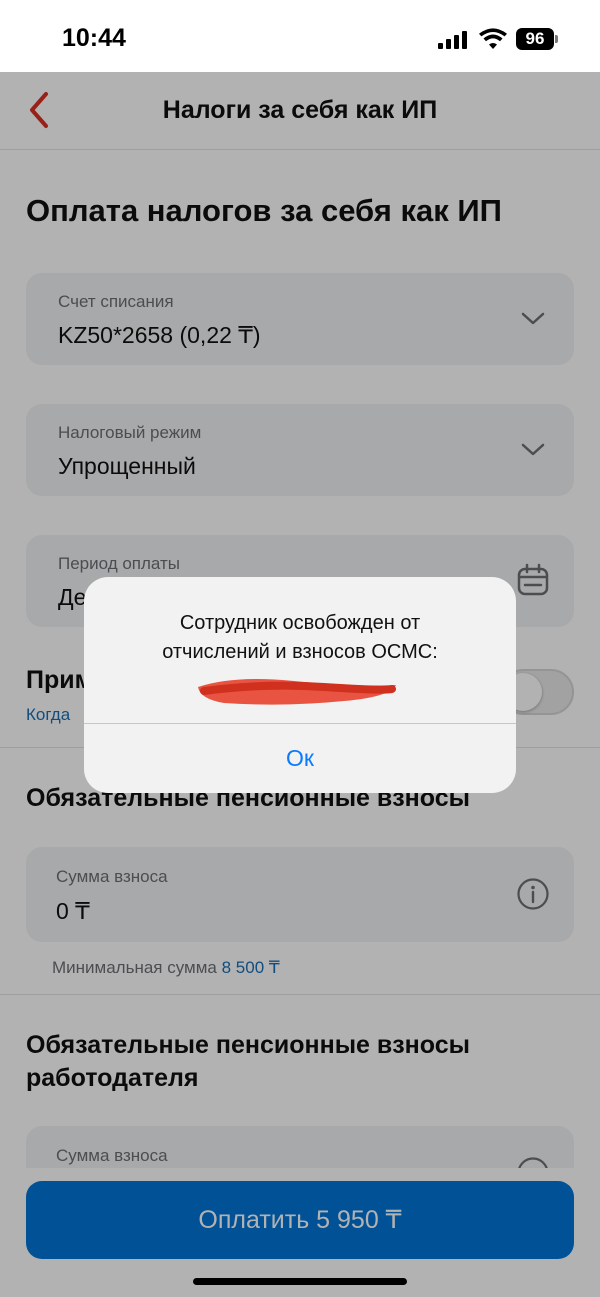 The height and width of the screenshot is (1297, 600). Describe the element at coordinates (453, 40) in the screenshot. I see `cellular-signal-icon` at that location.